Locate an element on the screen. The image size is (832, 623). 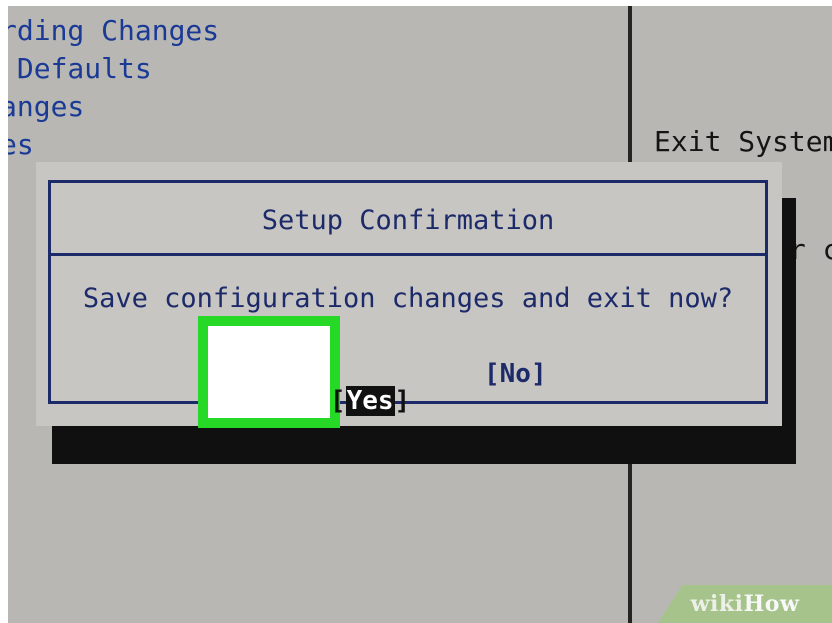
no-button: [No] is located at coordinates (515, 374).